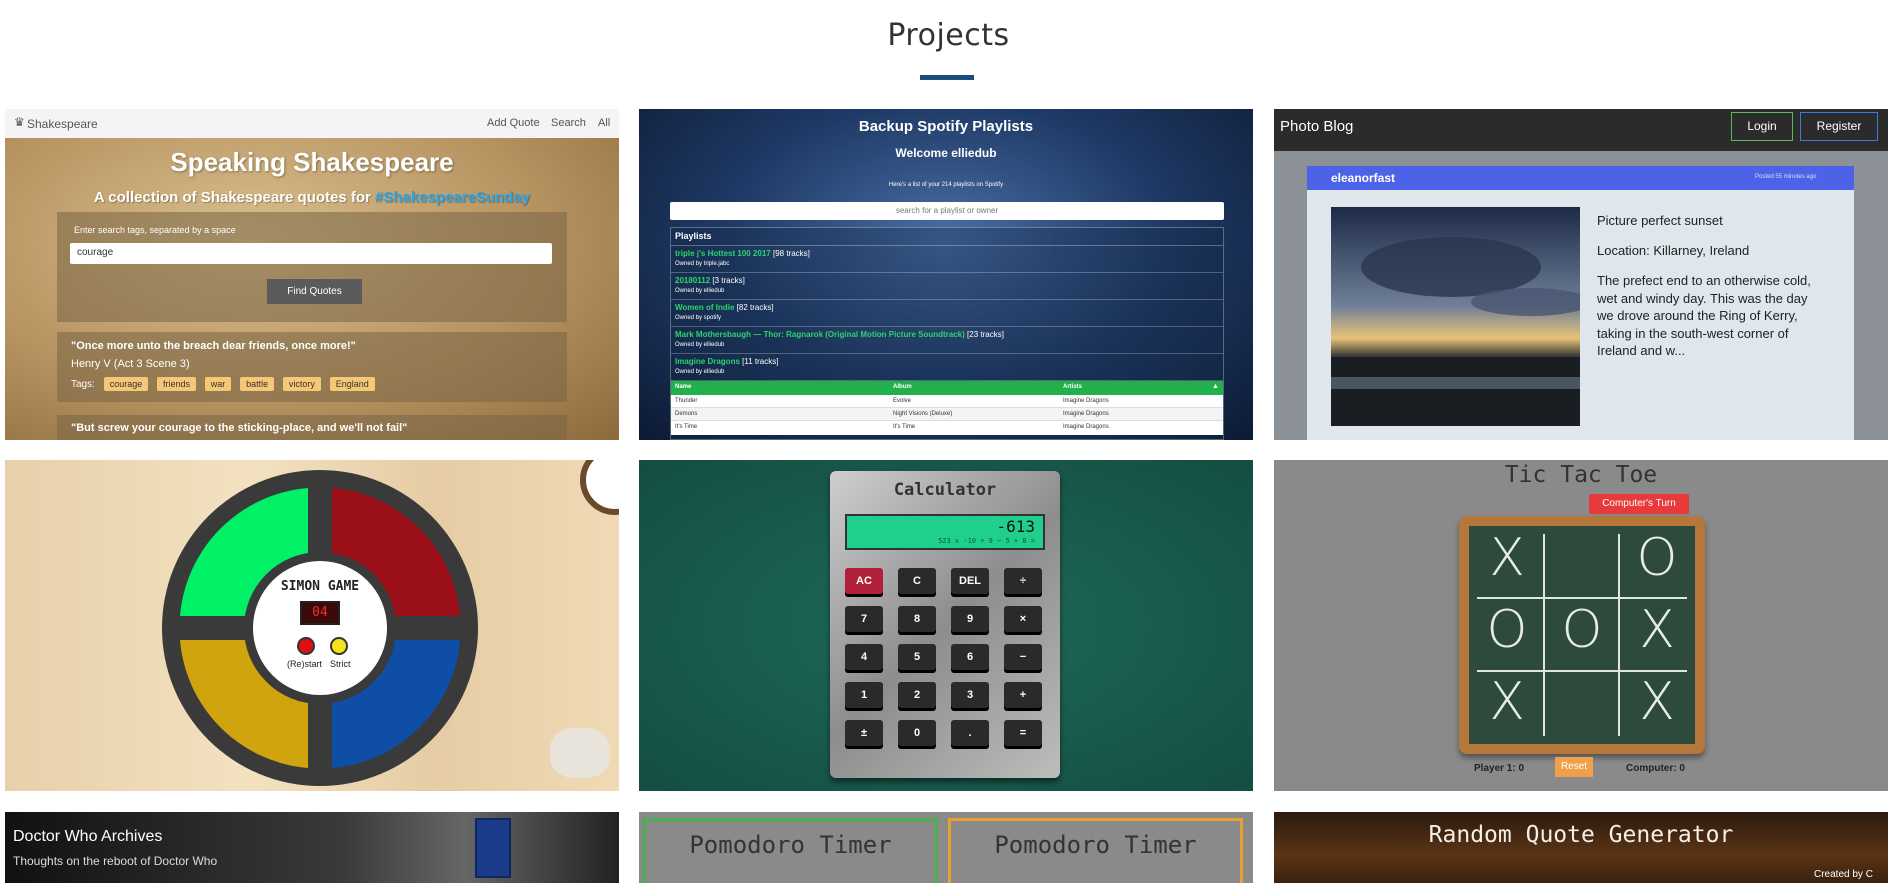 This screenshot has width=1897, height=883. I want to click on login-button: Login, so click(1762, 126).